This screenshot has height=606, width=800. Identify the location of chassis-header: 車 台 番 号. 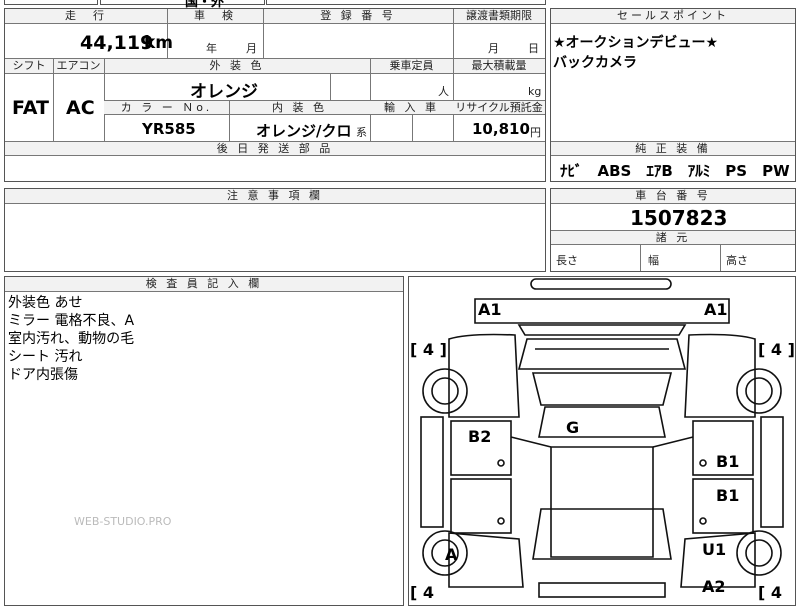
(673, 196).